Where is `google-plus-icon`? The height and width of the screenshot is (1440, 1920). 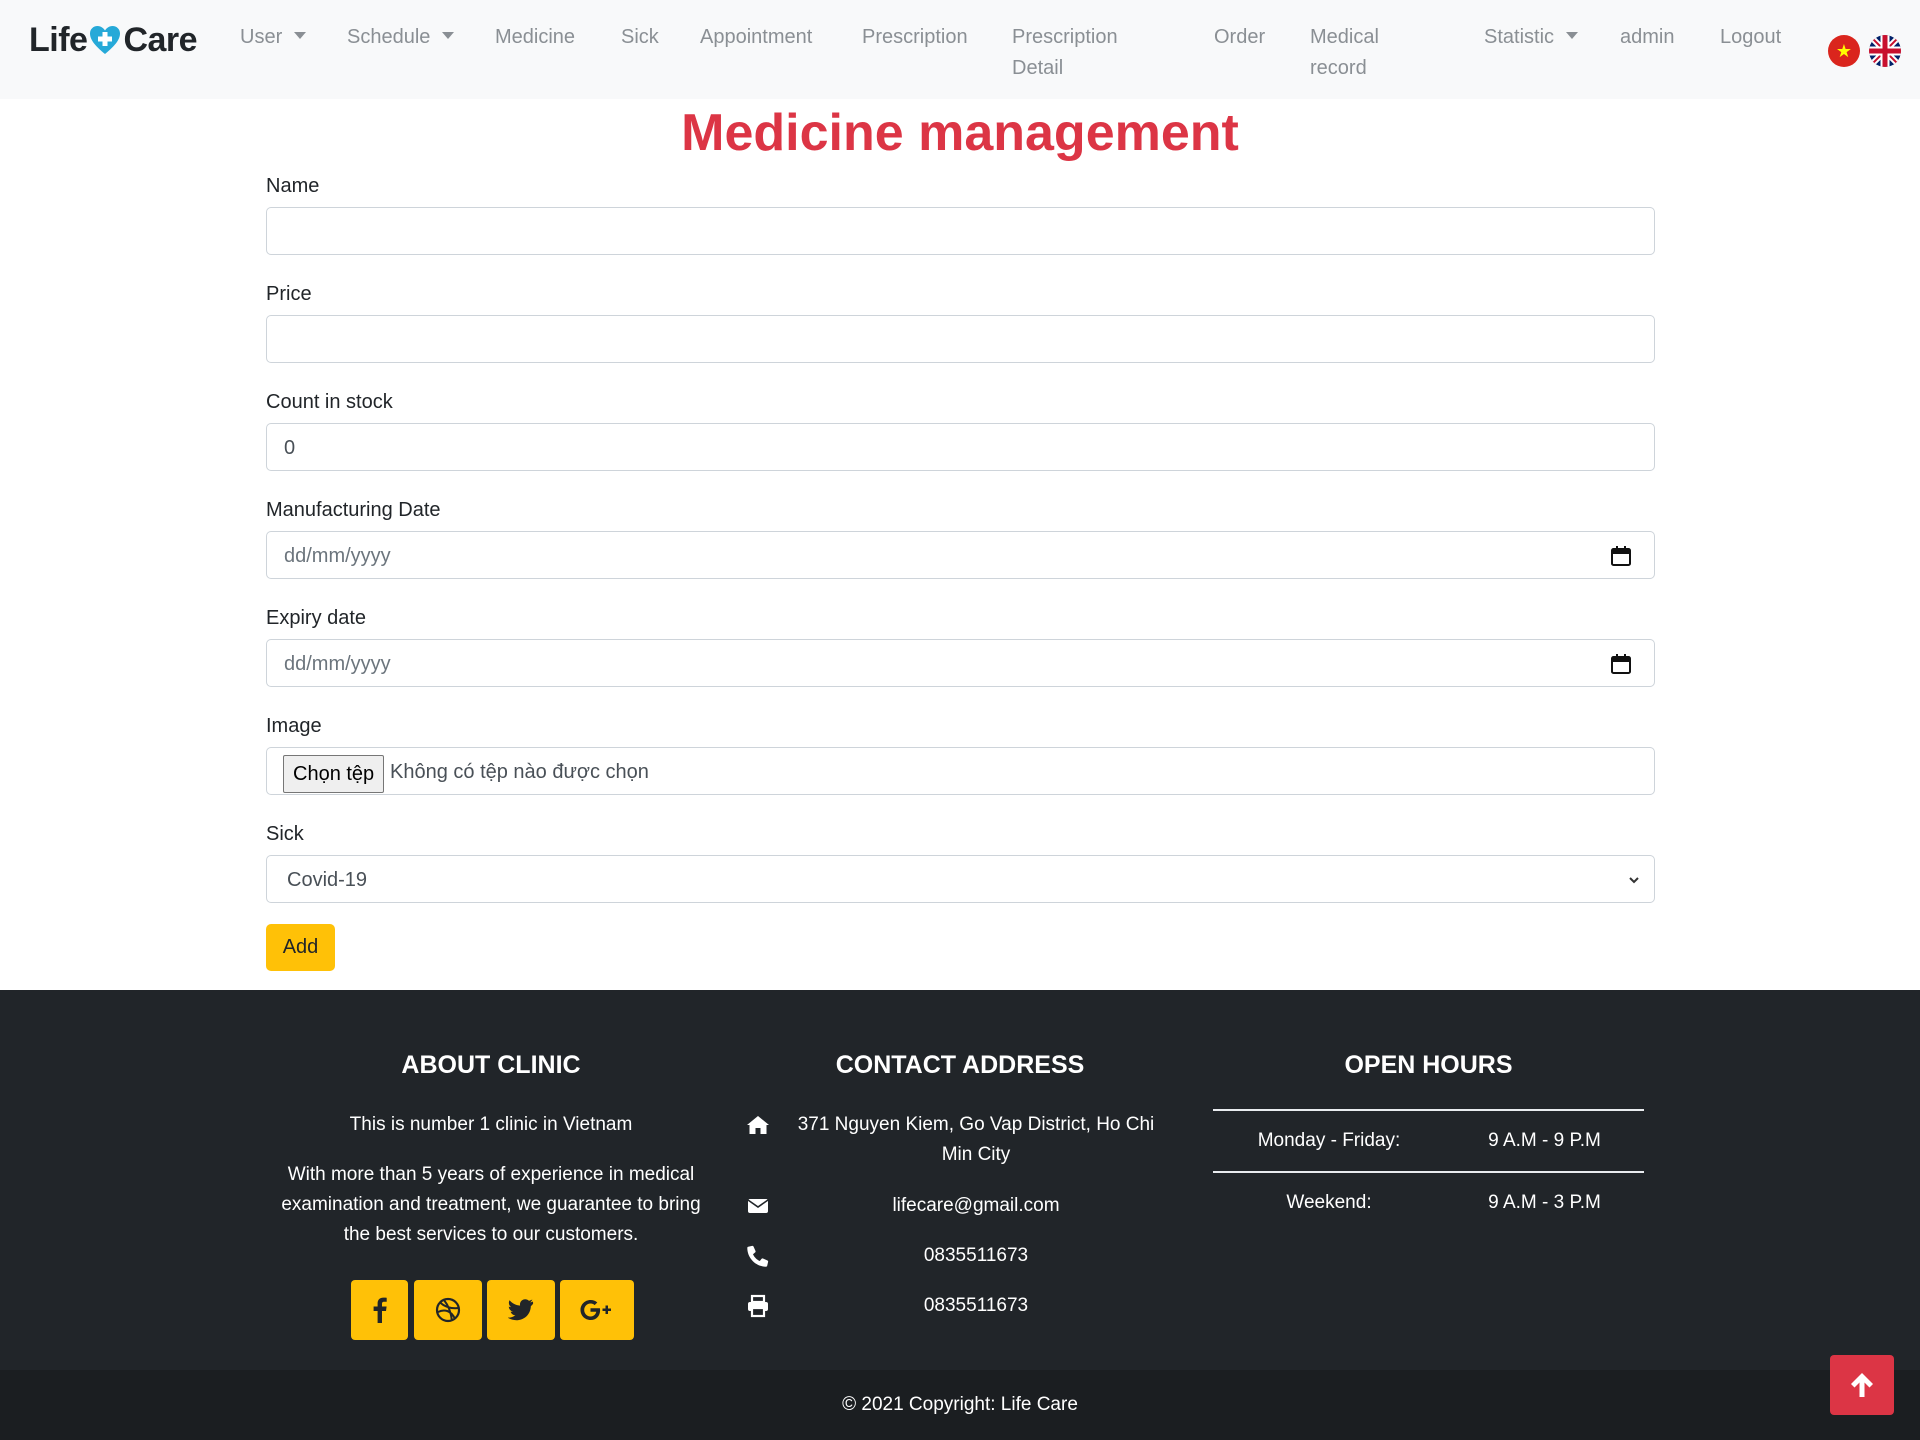 google-plus-icon is located at coordinates (595, 1310).